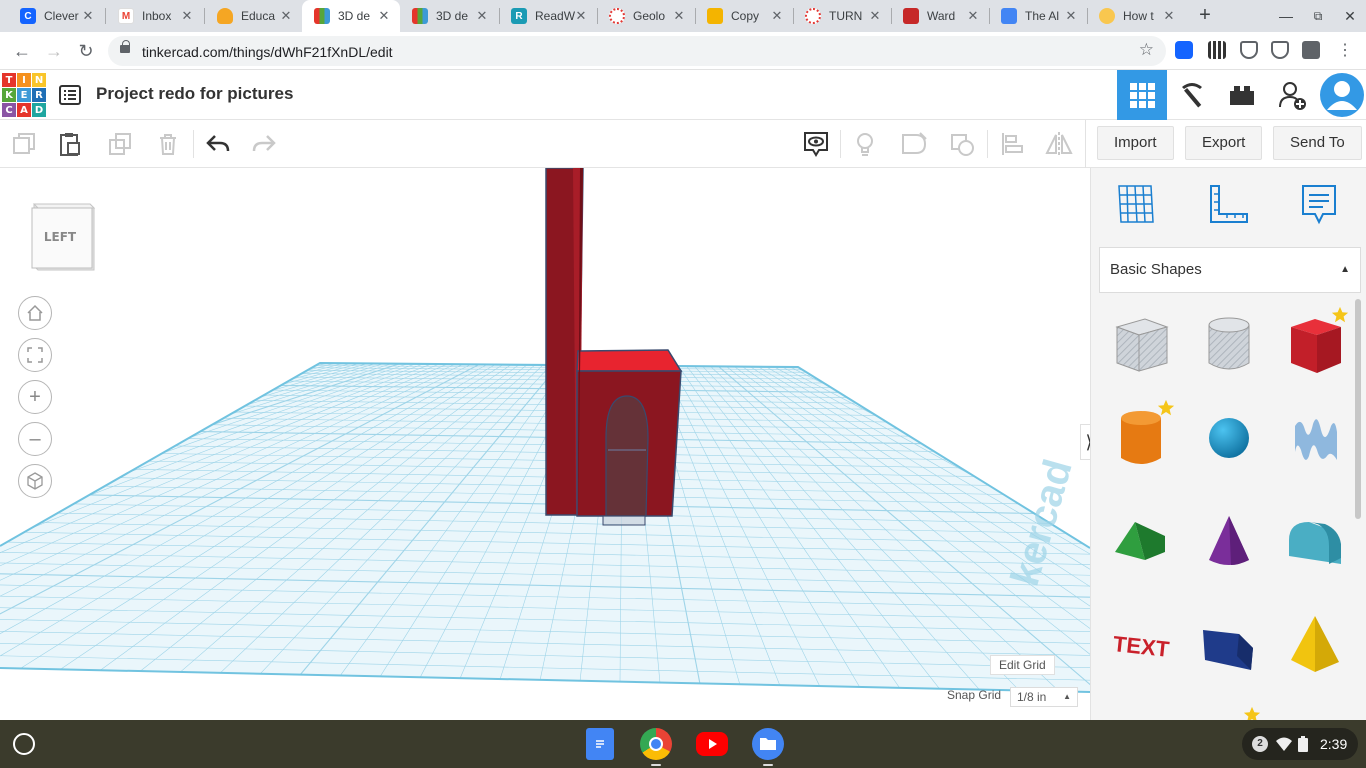 This screenshot has height=768, width=1366. What do you see at coordinates (744, 16) in the screenshot?
I see `browser-tab: Copy ✕` at bounding box center [744, 16].